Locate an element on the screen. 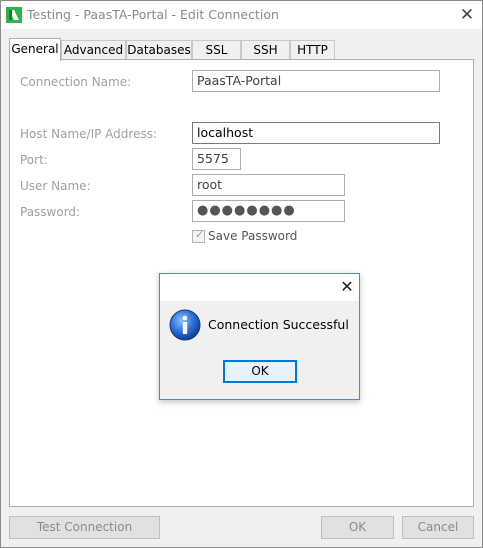  cancel-button: Cancel is located at coordinates (438, 527).